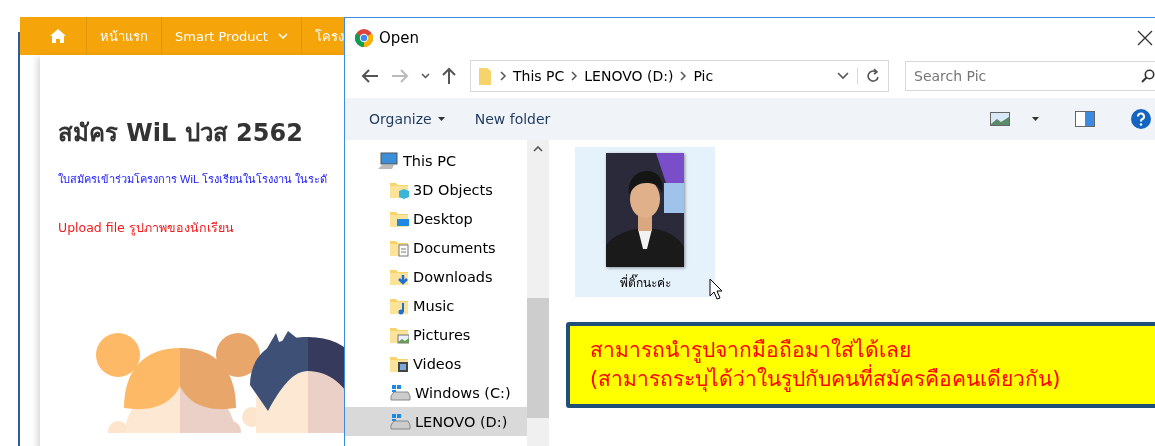 The height and width of the screenshot is (446, 1155). Describe the element at coordinates (512, 119) in the screenshot. I see `new-folder-button: New folder` at that location.